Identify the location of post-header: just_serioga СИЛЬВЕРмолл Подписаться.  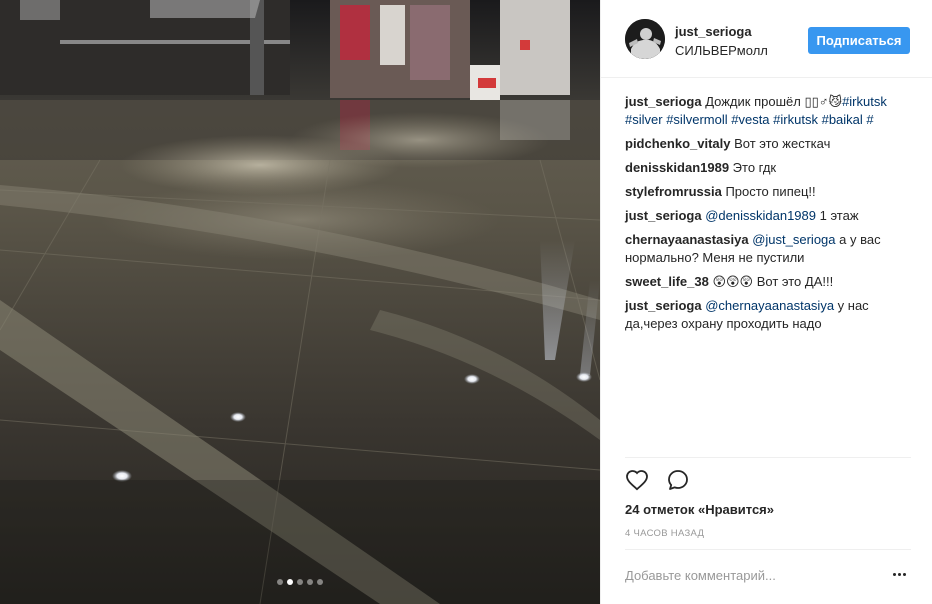
(766, 39).